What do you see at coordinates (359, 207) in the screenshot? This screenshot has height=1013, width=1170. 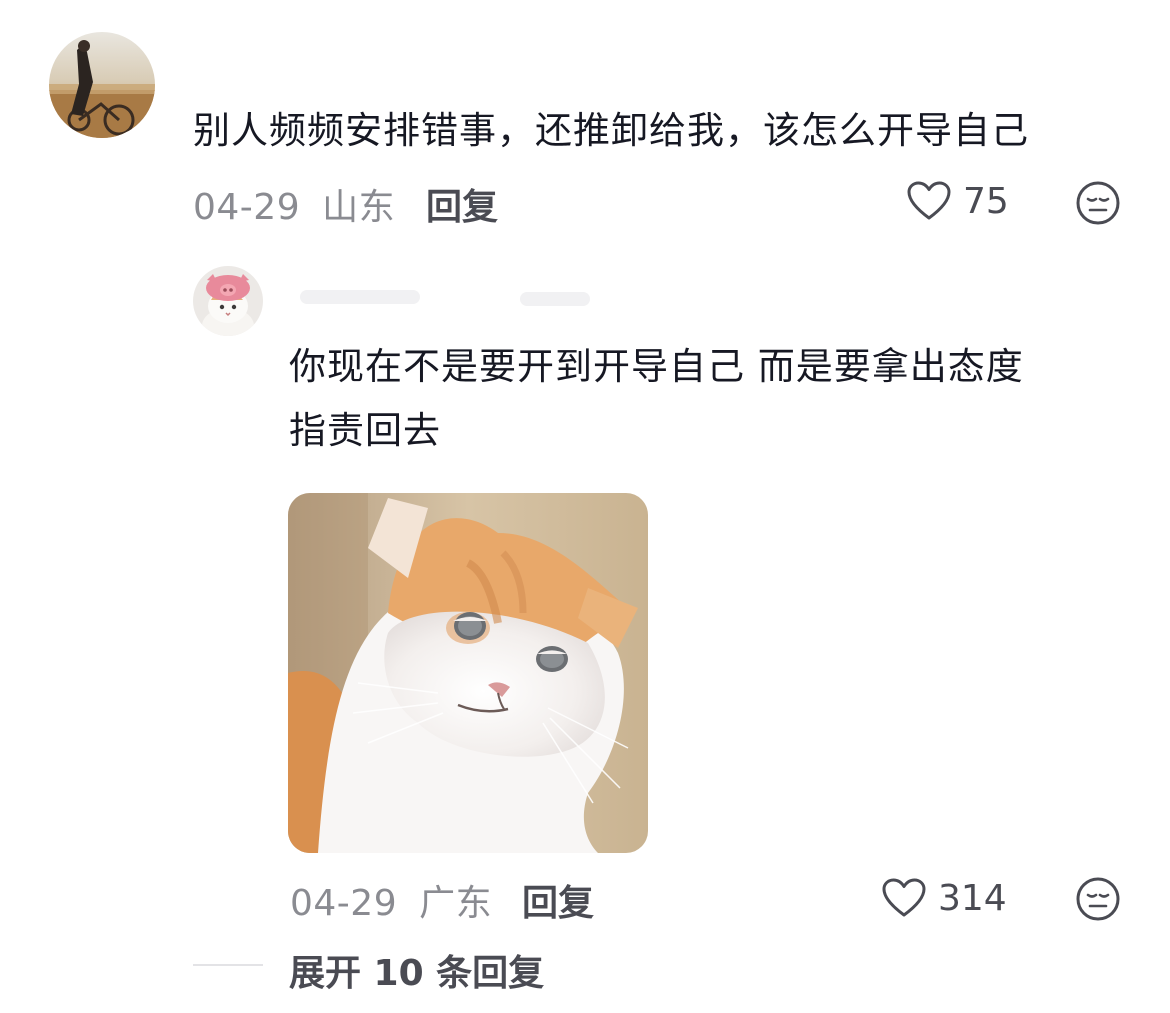 I see `comment-location: 山东` at bounding box center [359, 207].